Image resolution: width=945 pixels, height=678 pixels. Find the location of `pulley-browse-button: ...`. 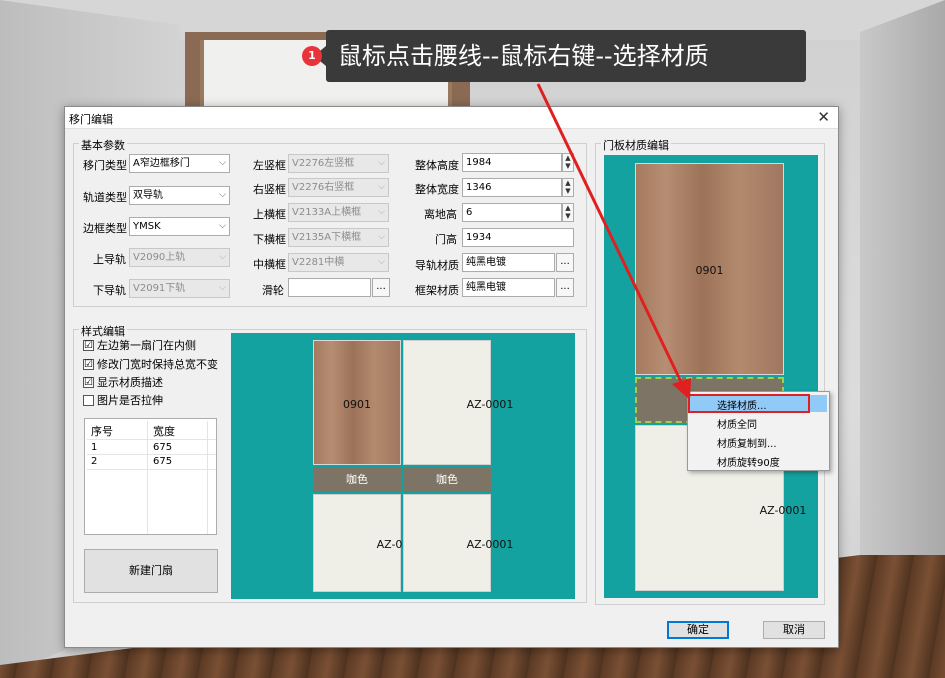

pulley-browse-button: ... is located at coordinates (381, 287).